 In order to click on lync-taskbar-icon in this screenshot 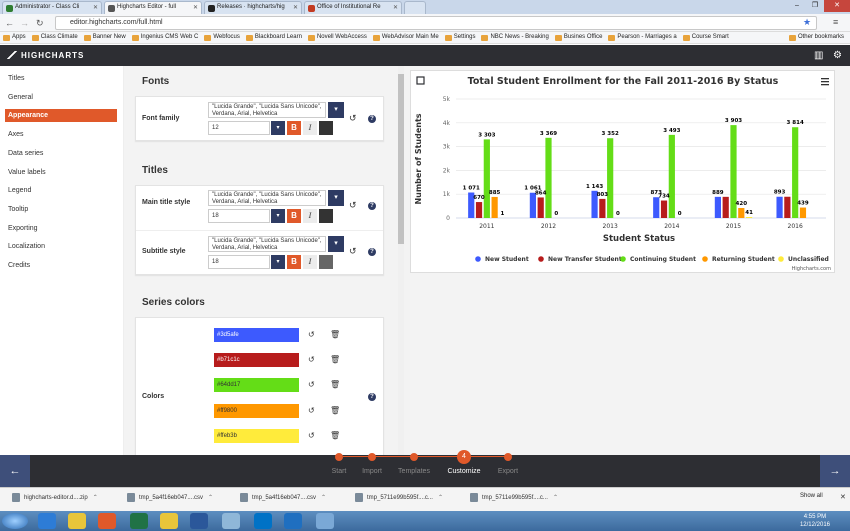, I will do `click(293, 521)`.